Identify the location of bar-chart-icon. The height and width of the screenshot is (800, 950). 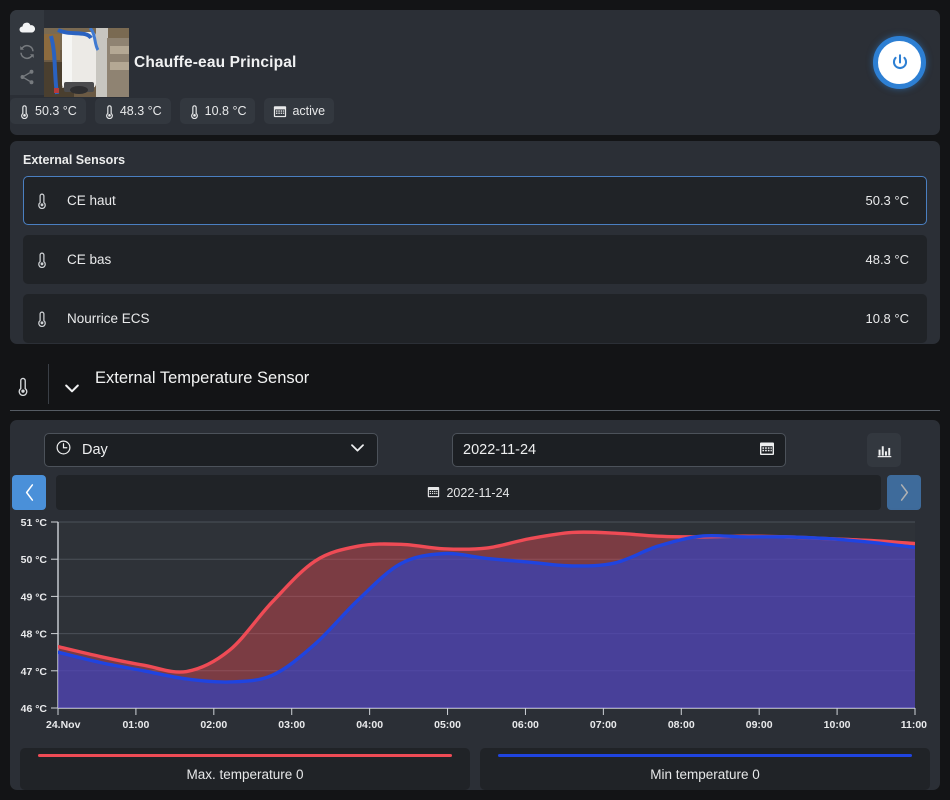
(884, 451).